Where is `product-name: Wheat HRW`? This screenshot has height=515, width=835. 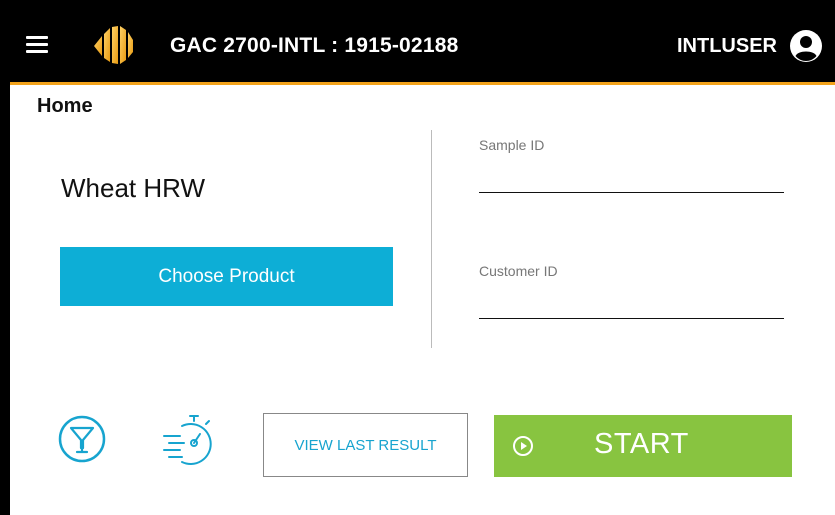 product-name: Wheat HRW is located at coordinates (133, 188).